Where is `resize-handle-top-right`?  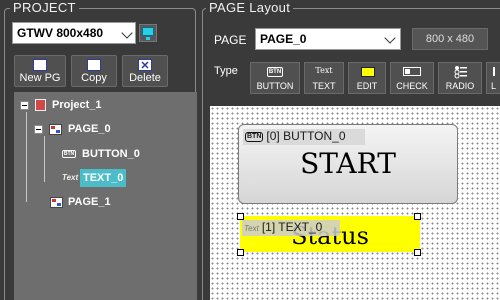 resize-handle-top-right is located at coordinates (417, 216).